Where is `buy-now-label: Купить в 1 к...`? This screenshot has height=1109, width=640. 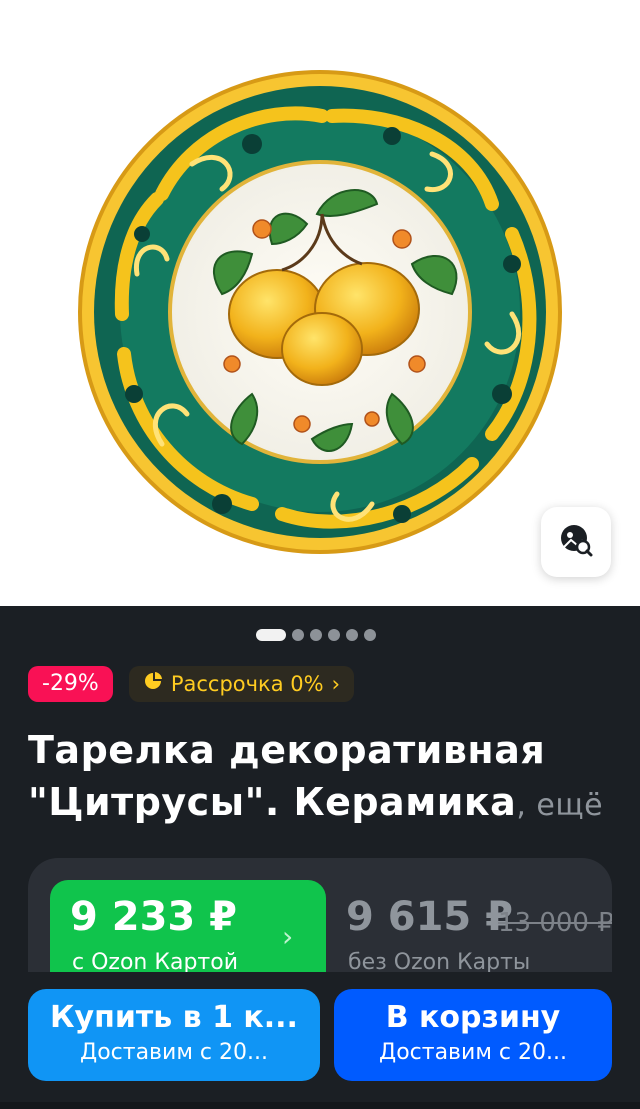
buy-now-label: Купить в 1 к... is located at coordinates (174, 1017).